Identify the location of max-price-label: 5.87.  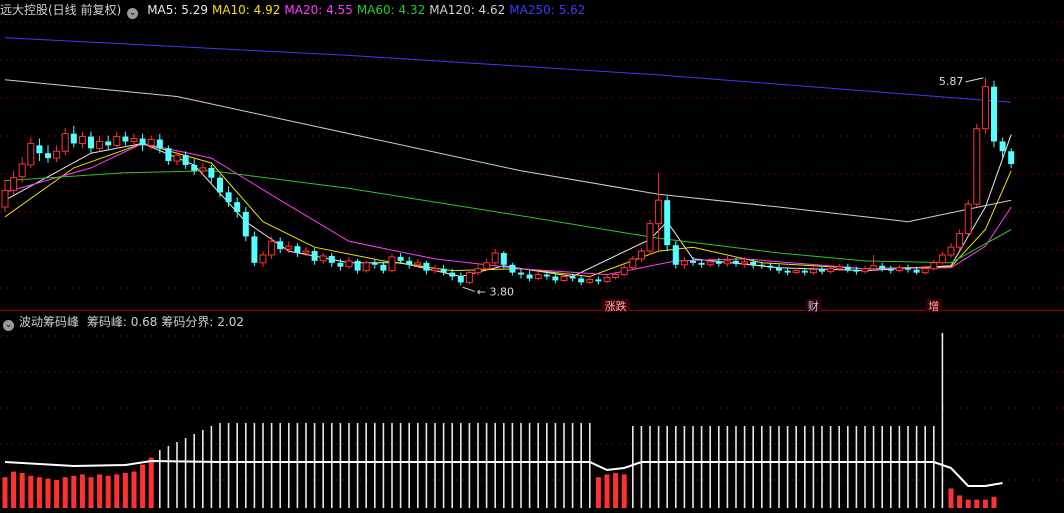
(951, 81).